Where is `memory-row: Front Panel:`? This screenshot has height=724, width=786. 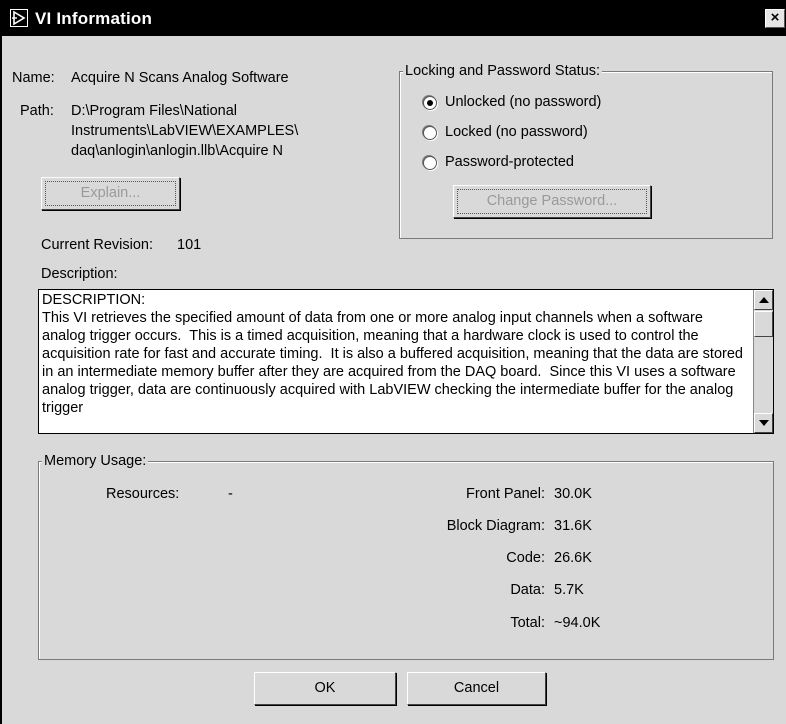
memory-row: Front Panel: is located at coordinates (442, 496).